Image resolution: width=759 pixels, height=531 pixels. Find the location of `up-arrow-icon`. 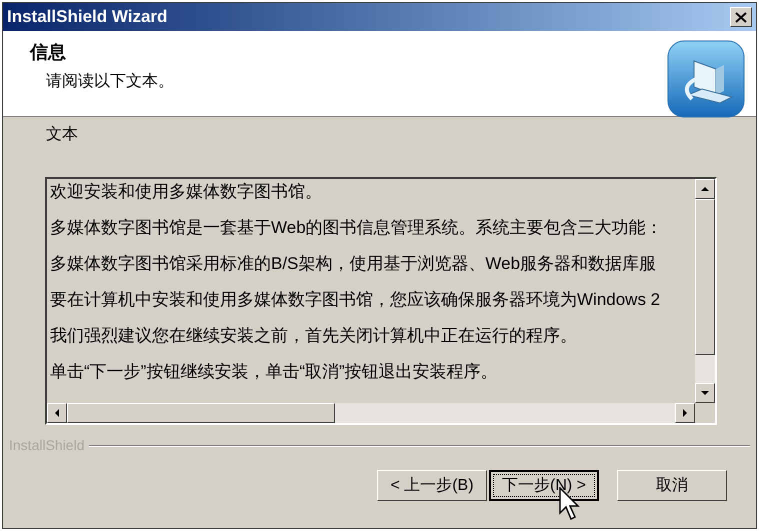

up-arrow-icon is located at coordinates (705, 189).